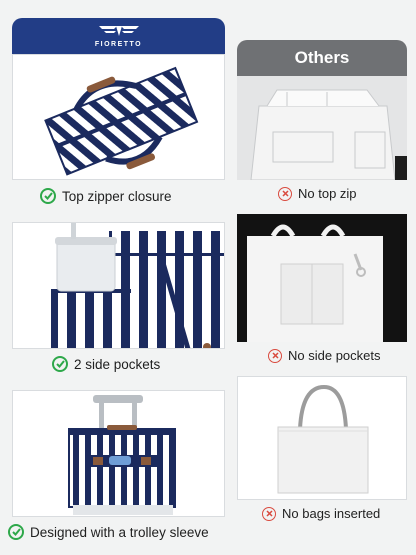  Describe the element at coordinates (327, 193) in the screenshot. I see `others-feature-label: No top zip` at that location.